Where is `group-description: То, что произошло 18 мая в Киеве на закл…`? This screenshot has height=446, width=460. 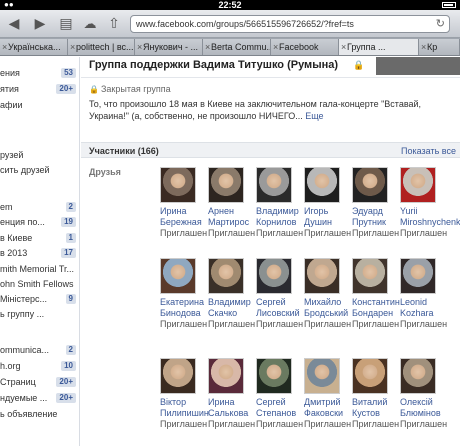 group-description: То, что произошло 18 мая в Киеве на закл… is located at coordinates (255, 110).